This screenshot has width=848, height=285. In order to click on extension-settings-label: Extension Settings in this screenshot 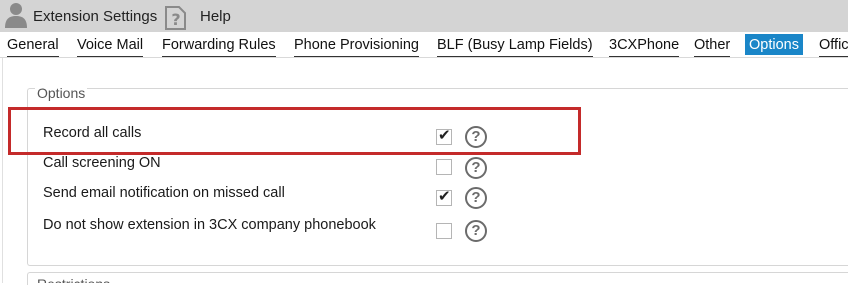, I will do `click(95, 16)`.